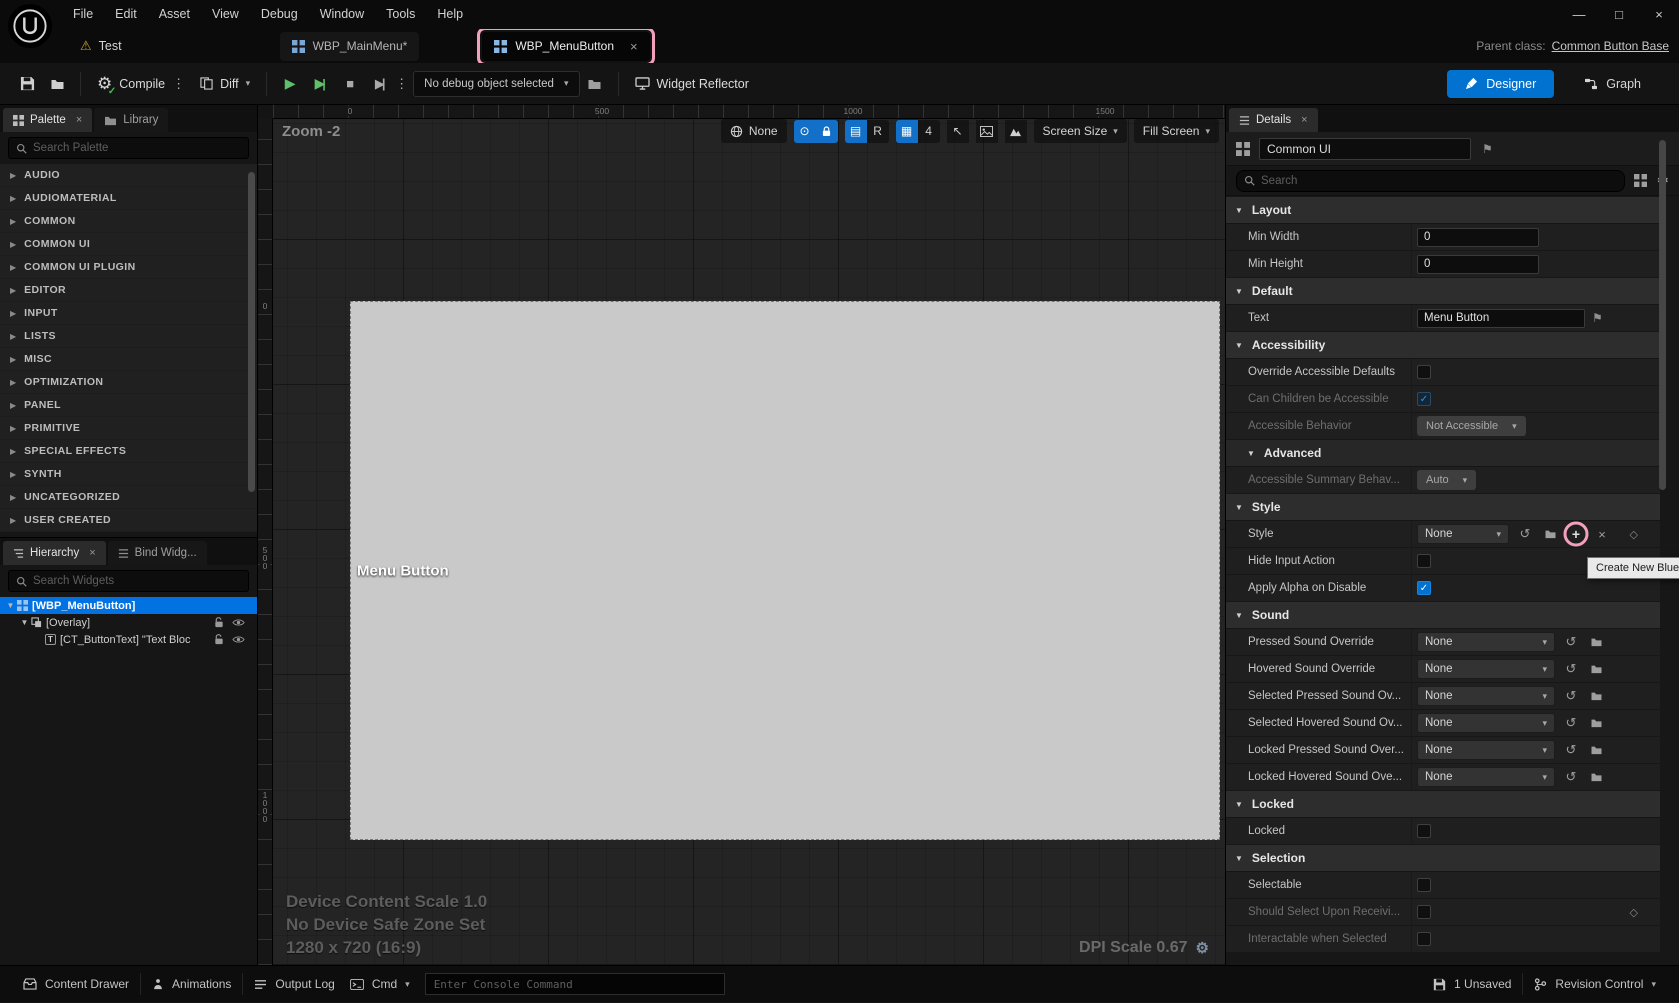  What do you see at coordinates (1443, 507) in the screenshot?
I see `section-header-style: ▼ Style` at bounding box center [1443, 507].